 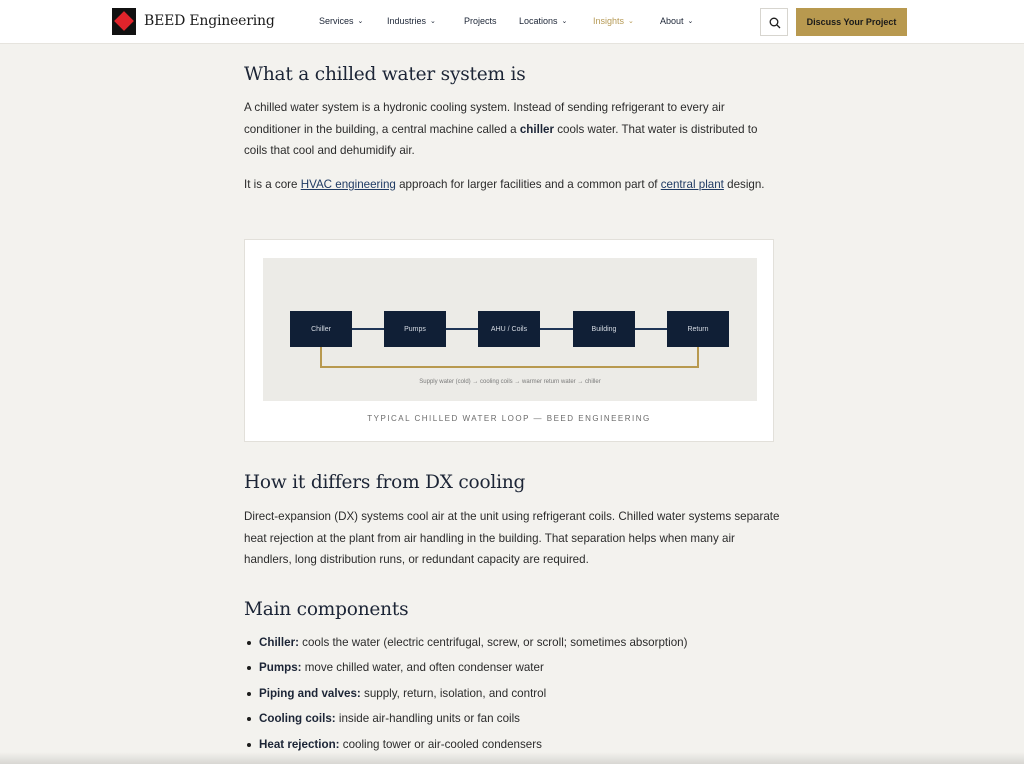 I want to click on nav-insights: Insights ⌄, so click(x=613, y=21).